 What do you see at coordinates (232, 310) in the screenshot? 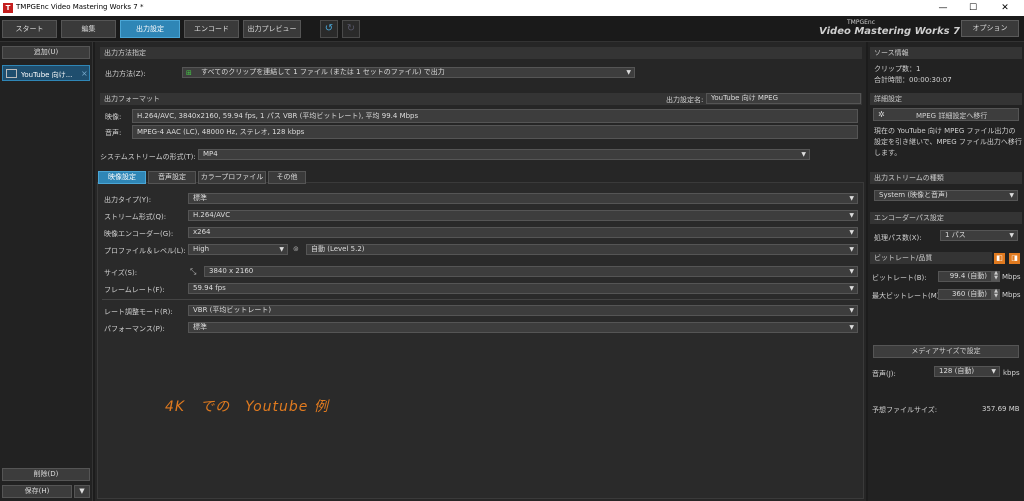
I see `rate-control-value: VBR (平均ビットレート)` at bounding box center [232, 310].